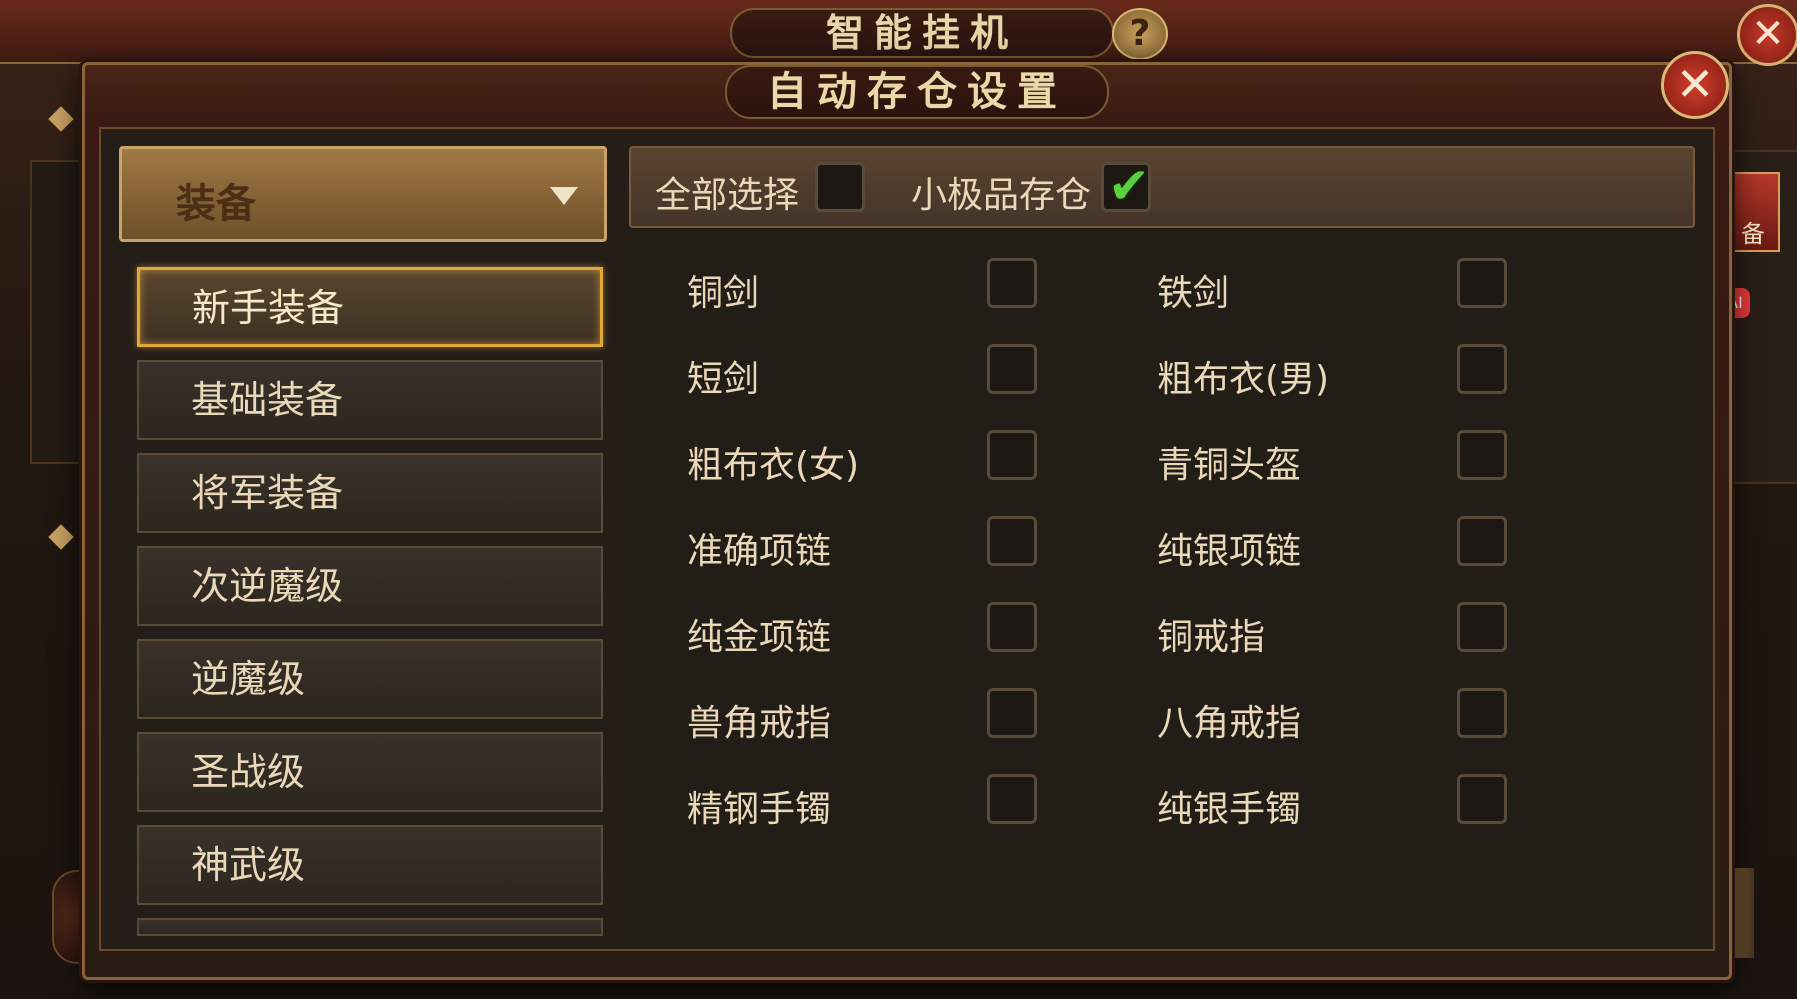  I want to click on help-icon: ?, so click(1140, 34).